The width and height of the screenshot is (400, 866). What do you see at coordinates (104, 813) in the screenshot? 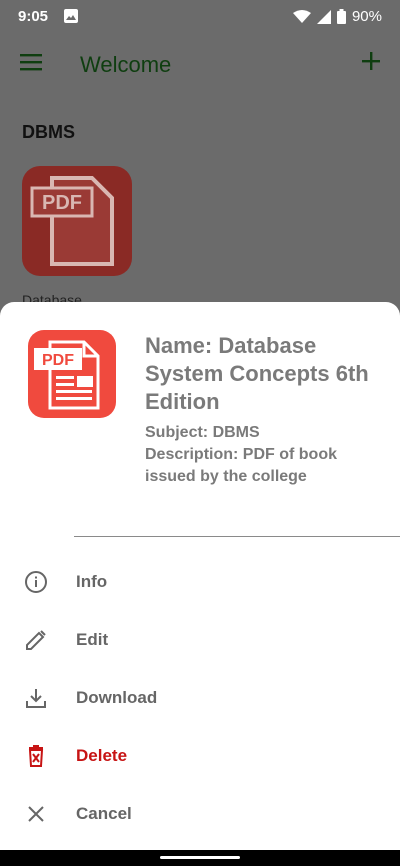
I see `menu-item-label: Cancel` at bounding box center [104, 813].